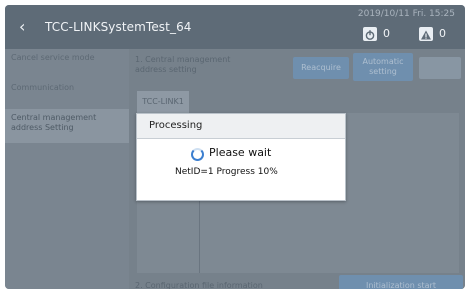  I want to click on section-central-management-label: 1. Central management address setting, so click(183, 64).